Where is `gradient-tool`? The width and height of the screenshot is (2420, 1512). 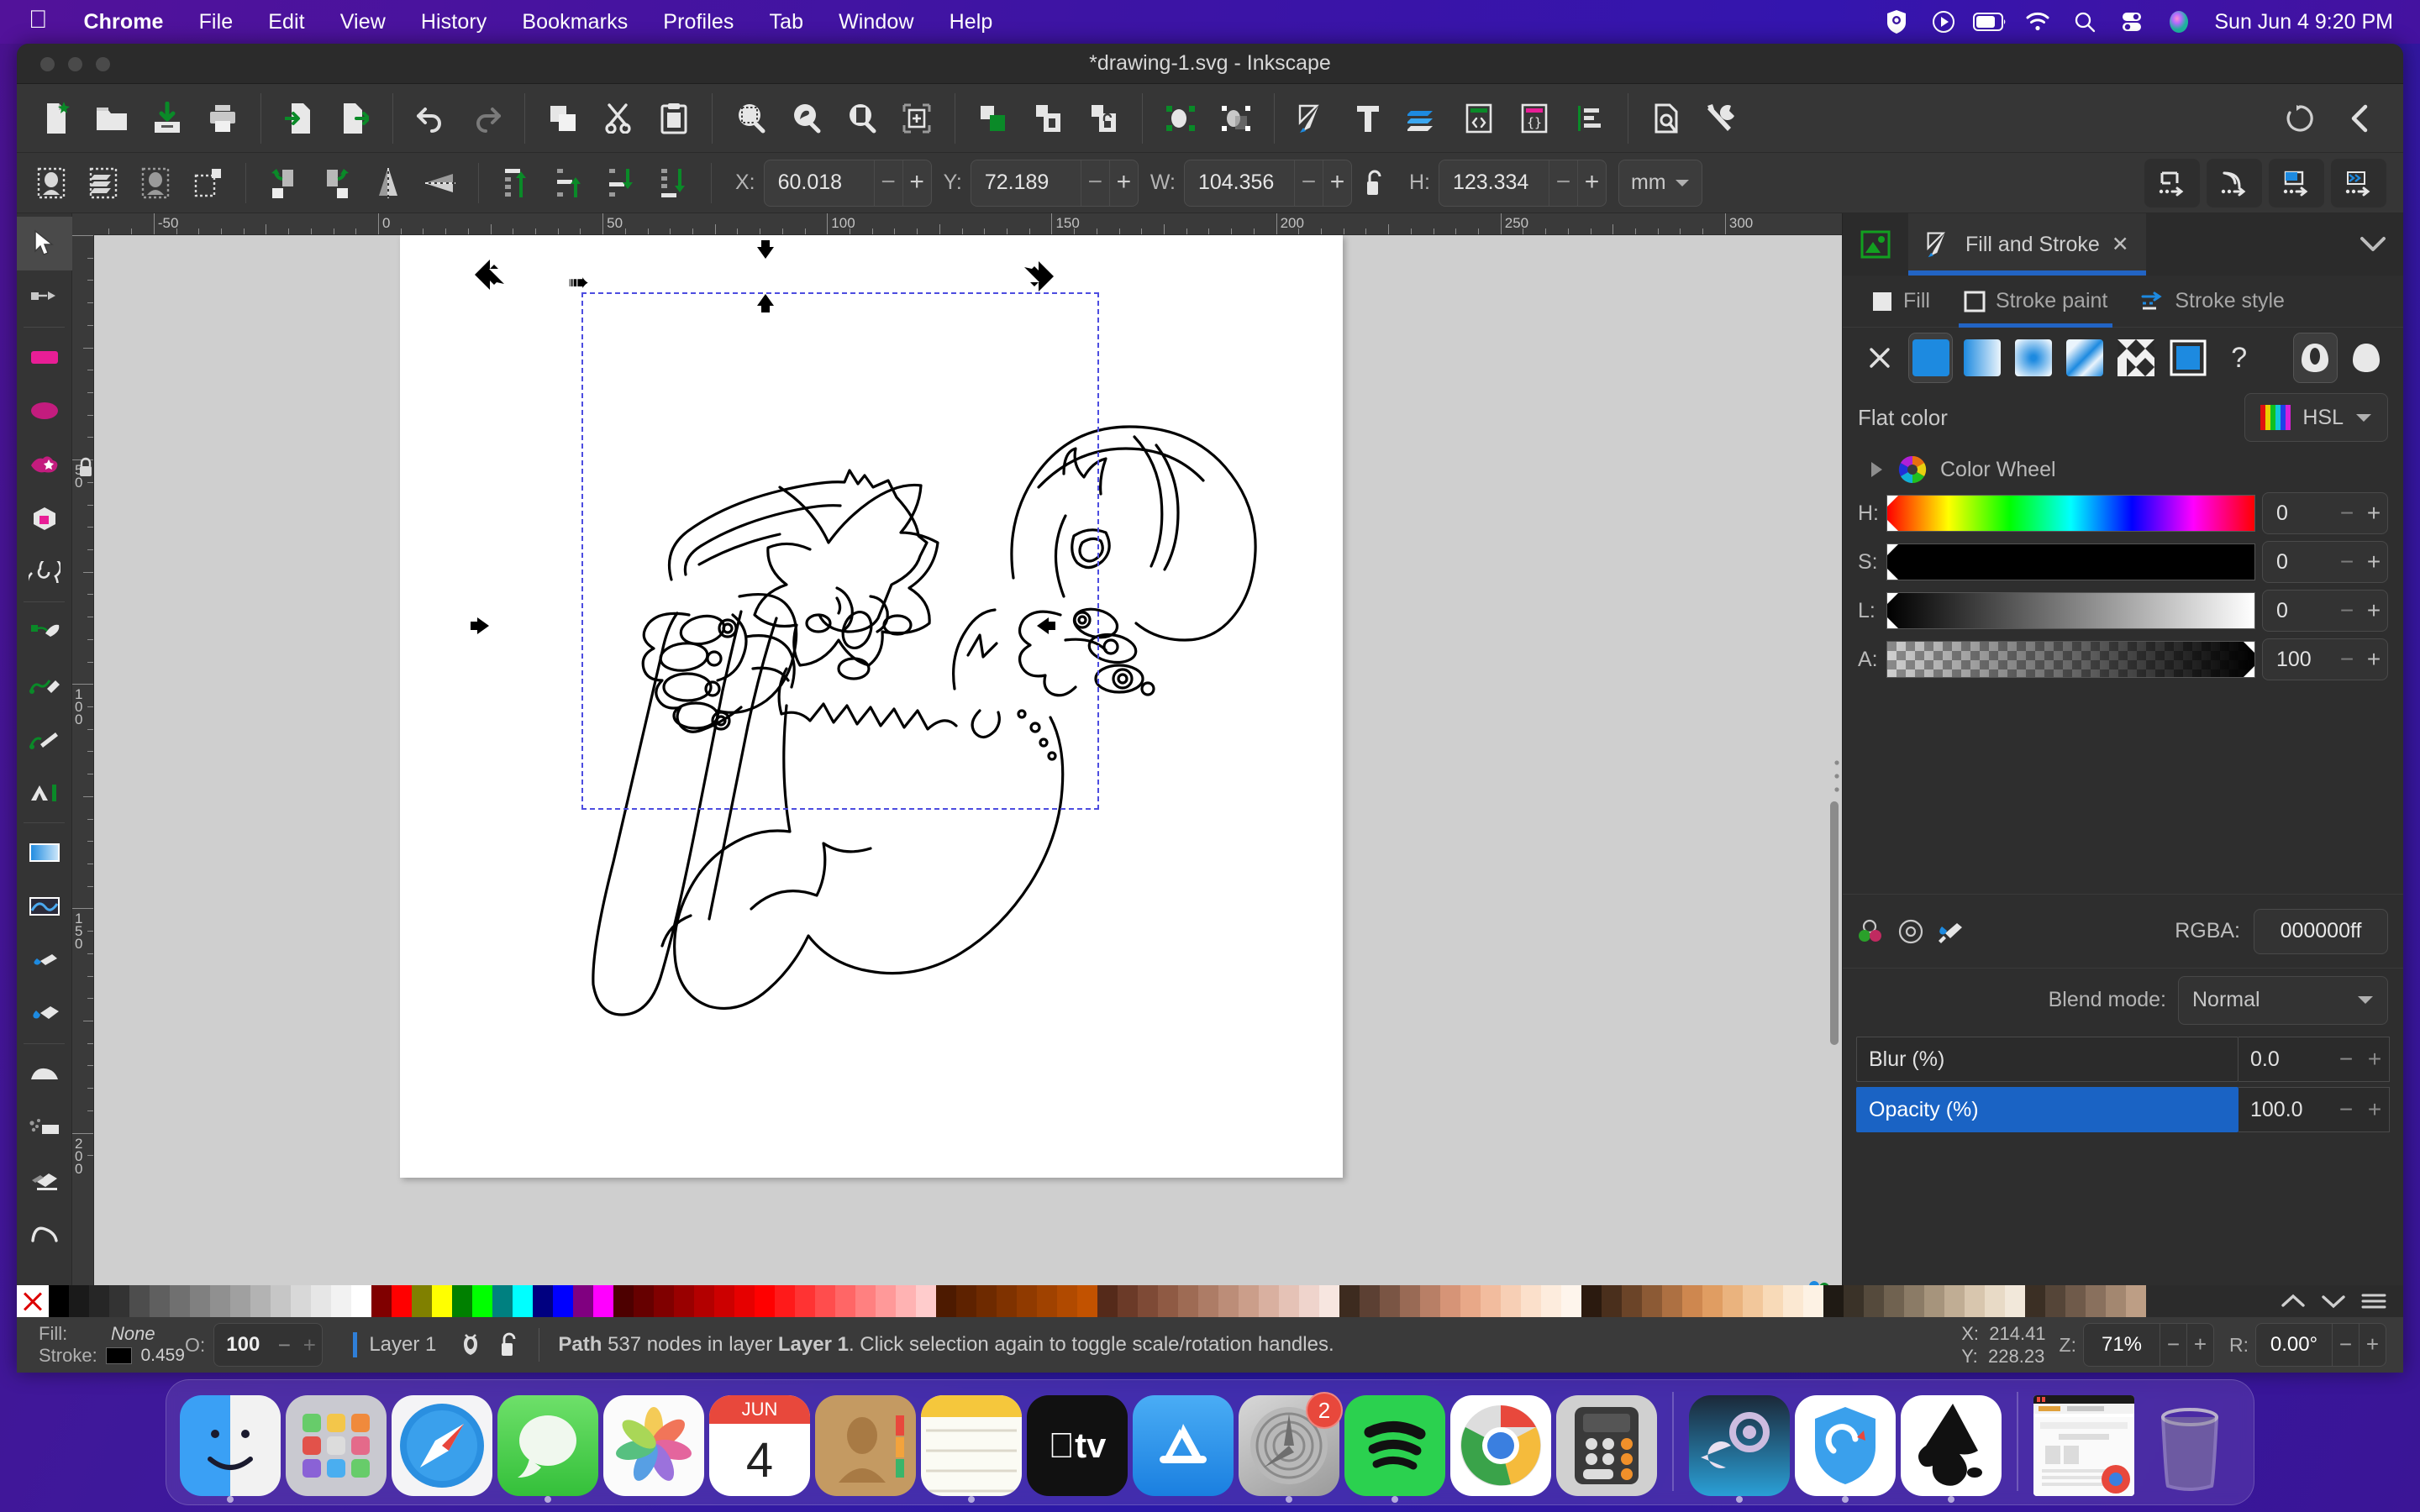 gradient-tool is located at coordinates (44, 852).